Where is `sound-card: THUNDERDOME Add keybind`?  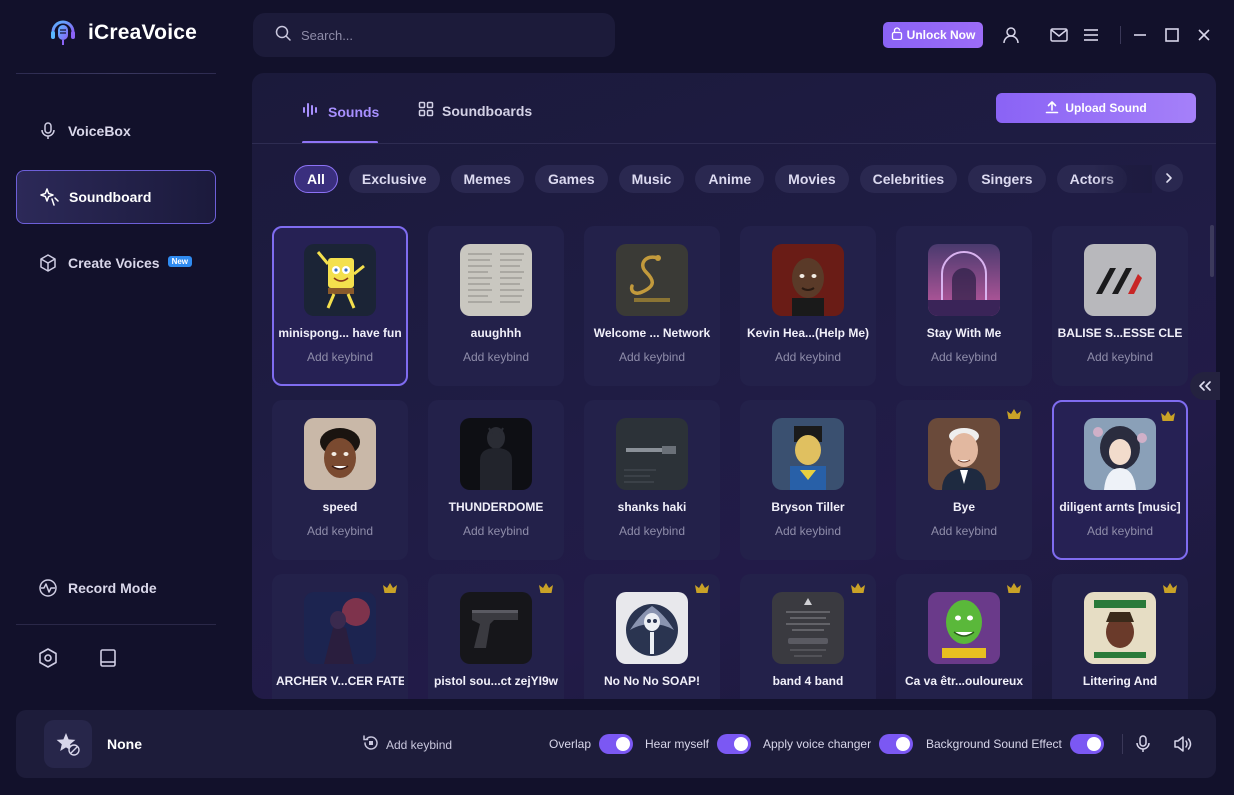
sound-card: THUNDERDOME Add keybind is located at coordinates (496, 480).